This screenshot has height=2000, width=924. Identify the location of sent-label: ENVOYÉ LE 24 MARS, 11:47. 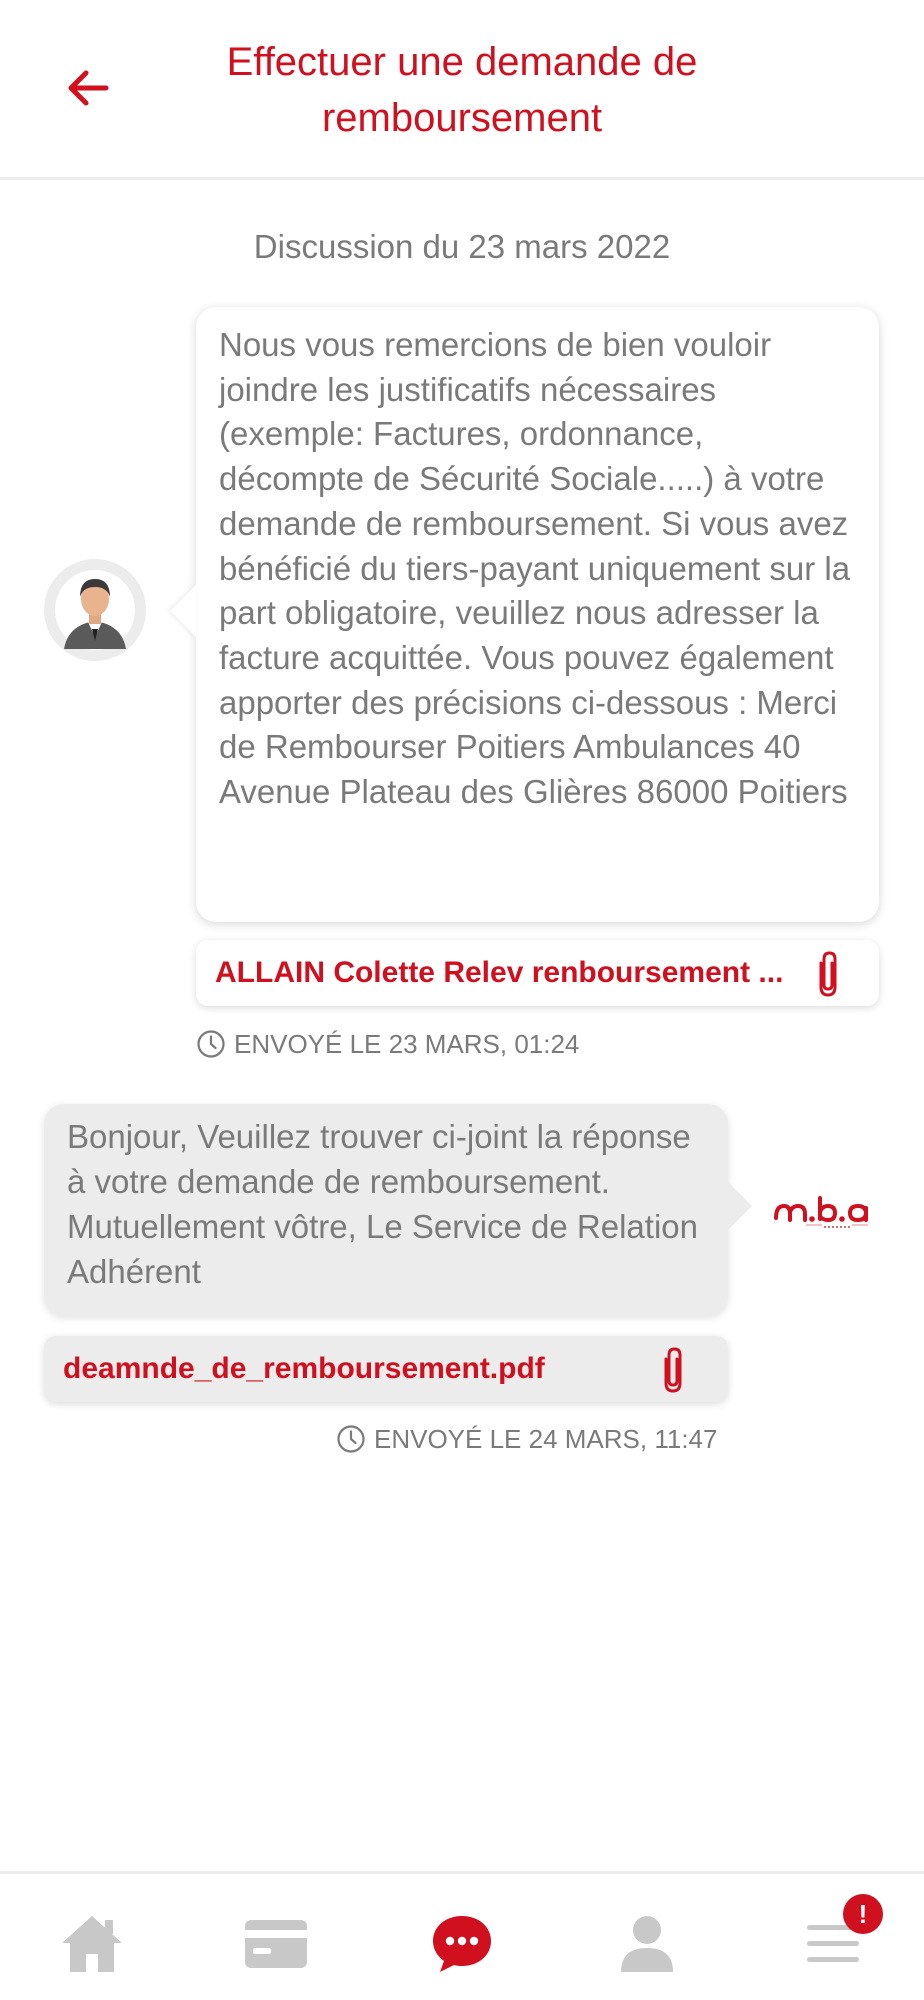
(546, 1439).